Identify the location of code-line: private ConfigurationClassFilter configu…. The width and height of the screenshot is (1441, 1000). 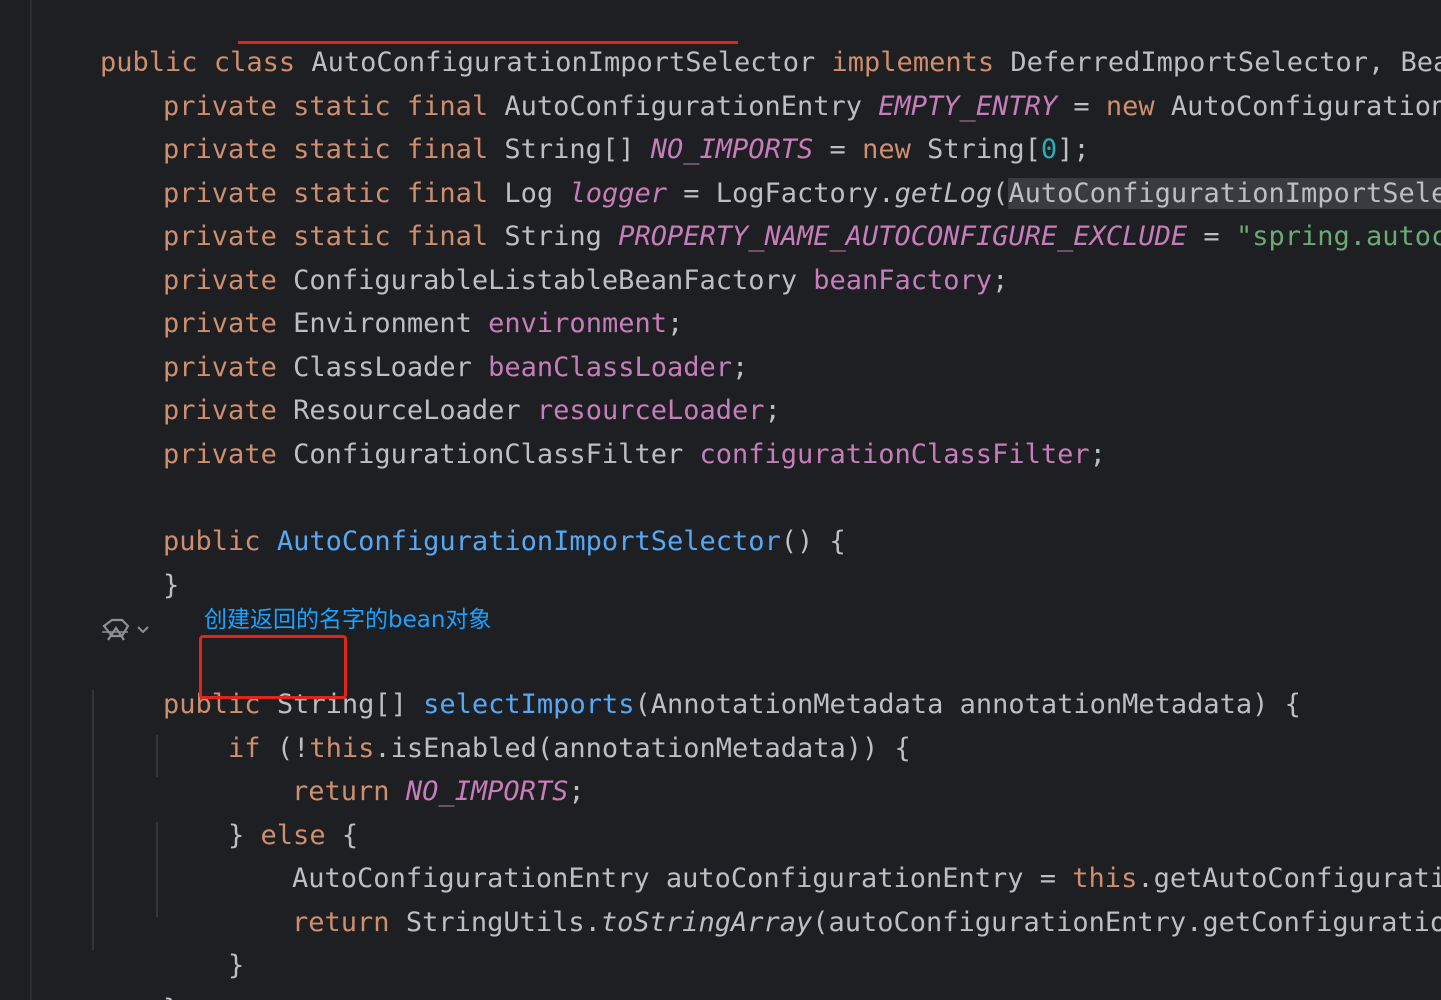
(602, 437).